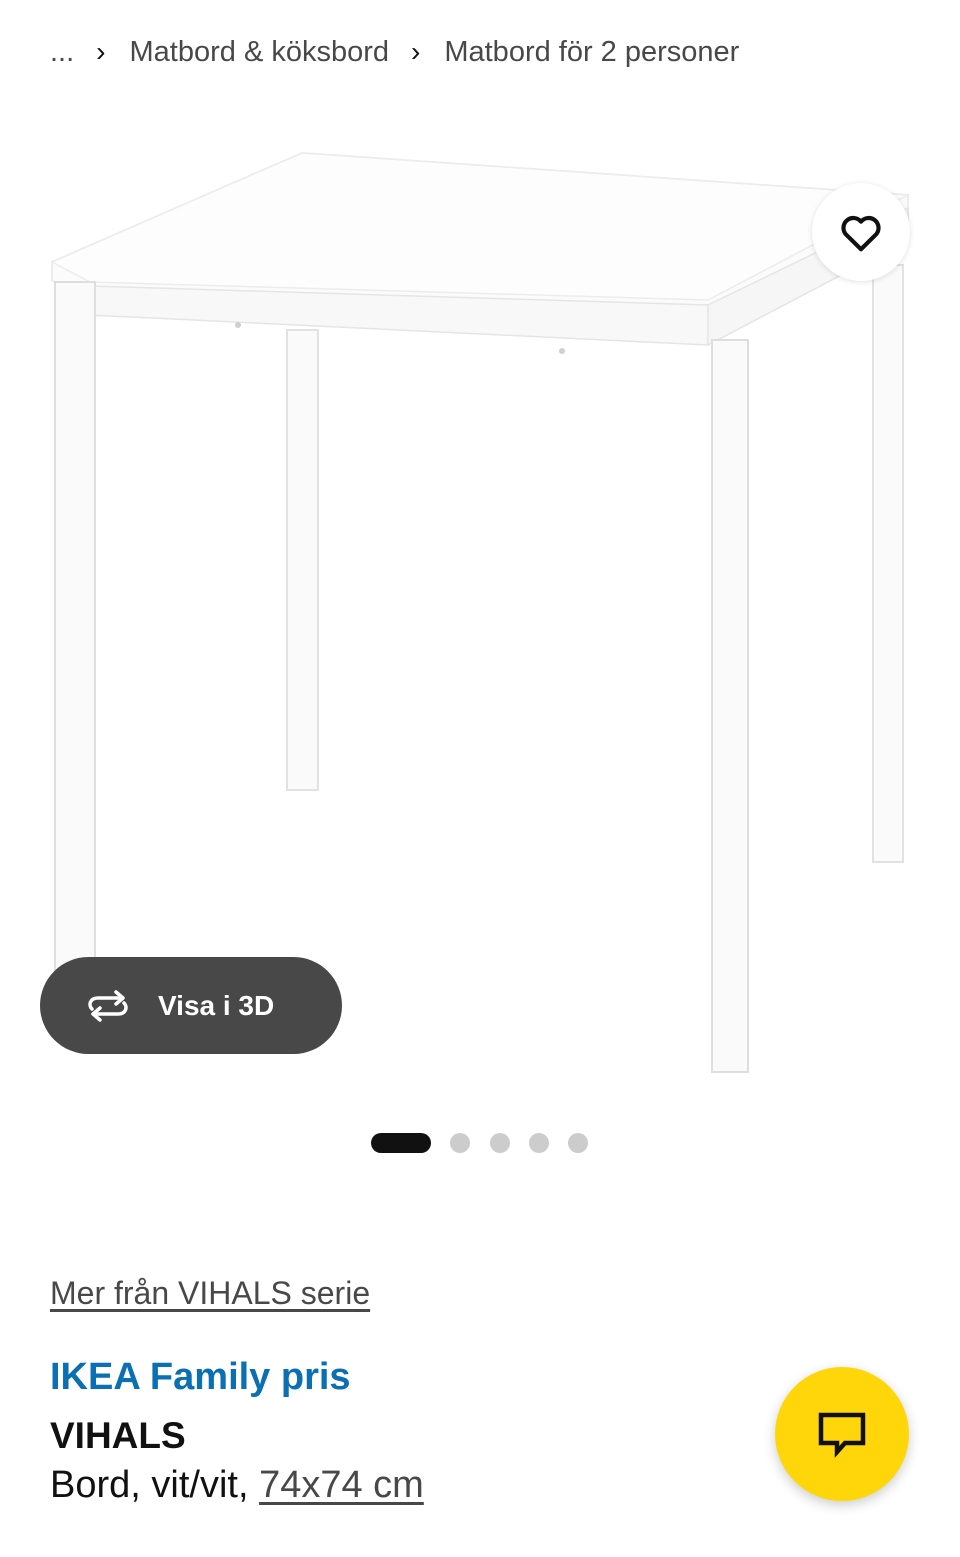 This screenshot has height=1557, width=960. Describe the element at coordinates (591, 52) in the screenshot. I see `breadcrumb-item-tables-for-two: Matbord för 2 personer` at that location.